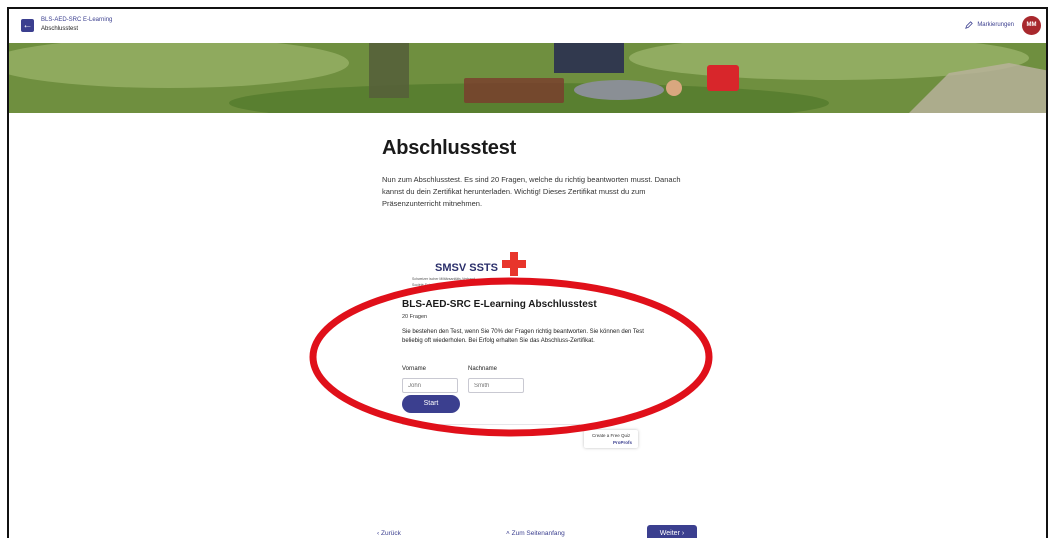  What do you see at coordinates (431, 404) in the screenshot?
I see `start-button: Start` at bounding box center [431, 404].